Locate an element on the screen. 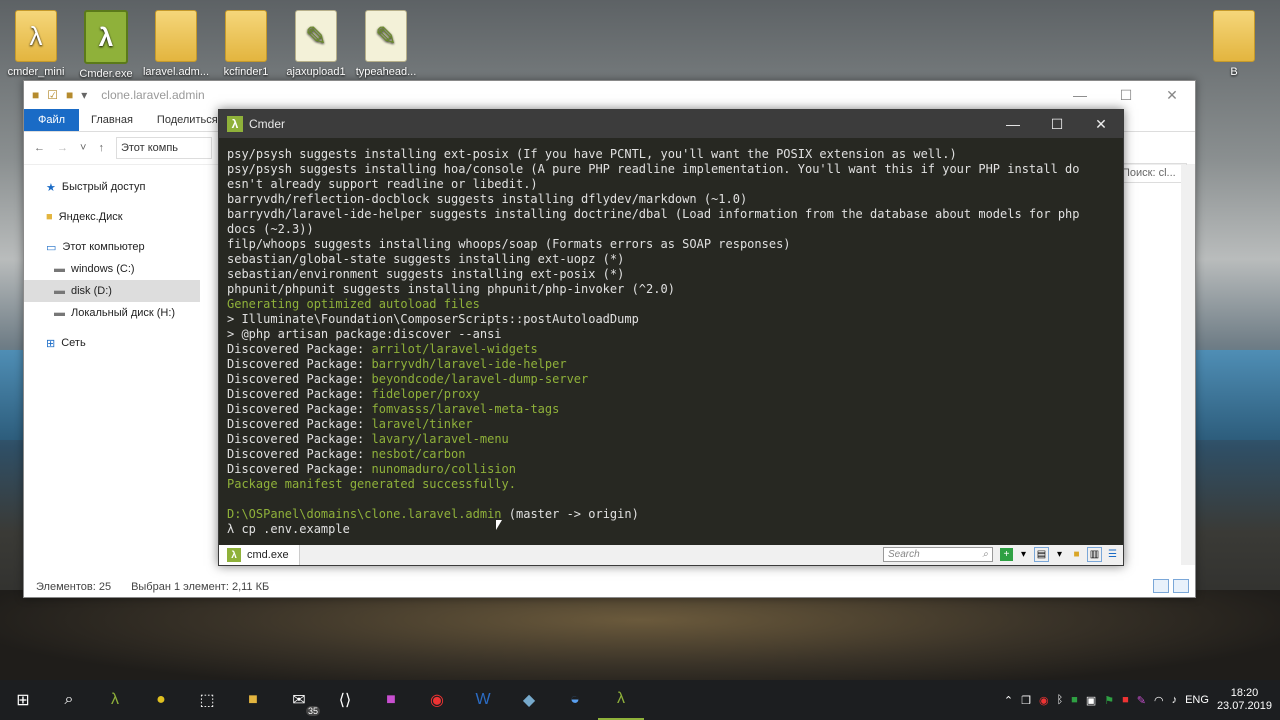 This screenshot has width=1280, height=720. desktop-icon-kcfinder1: kcfinder1 is located at coordinates (246, 44).